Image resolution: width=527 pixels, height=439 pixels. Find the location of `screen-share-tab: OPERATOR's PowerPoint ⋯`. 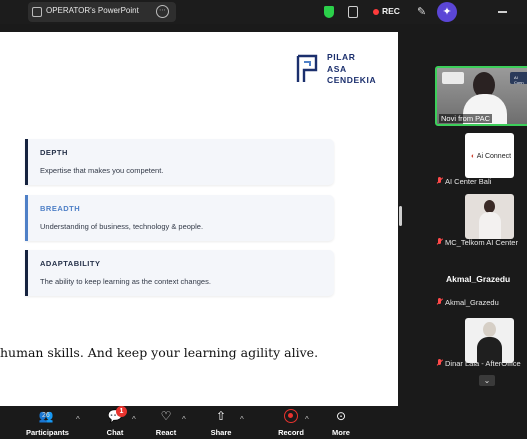

screen-share-tab: OPERATOR's PowerPoint ⋯ is located at coordinates (102, 12).